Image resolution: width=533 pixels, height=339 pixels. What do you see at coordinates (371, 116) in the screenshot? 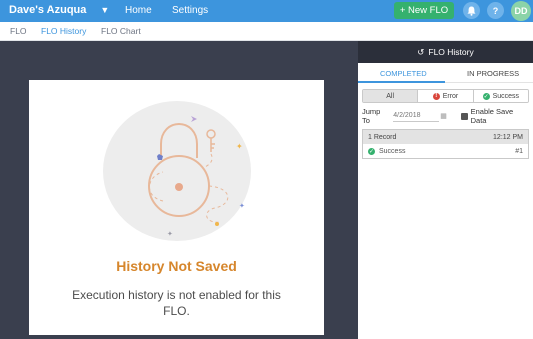
I see `jump-to-label: Jump To` at bounding box center [371, 116].